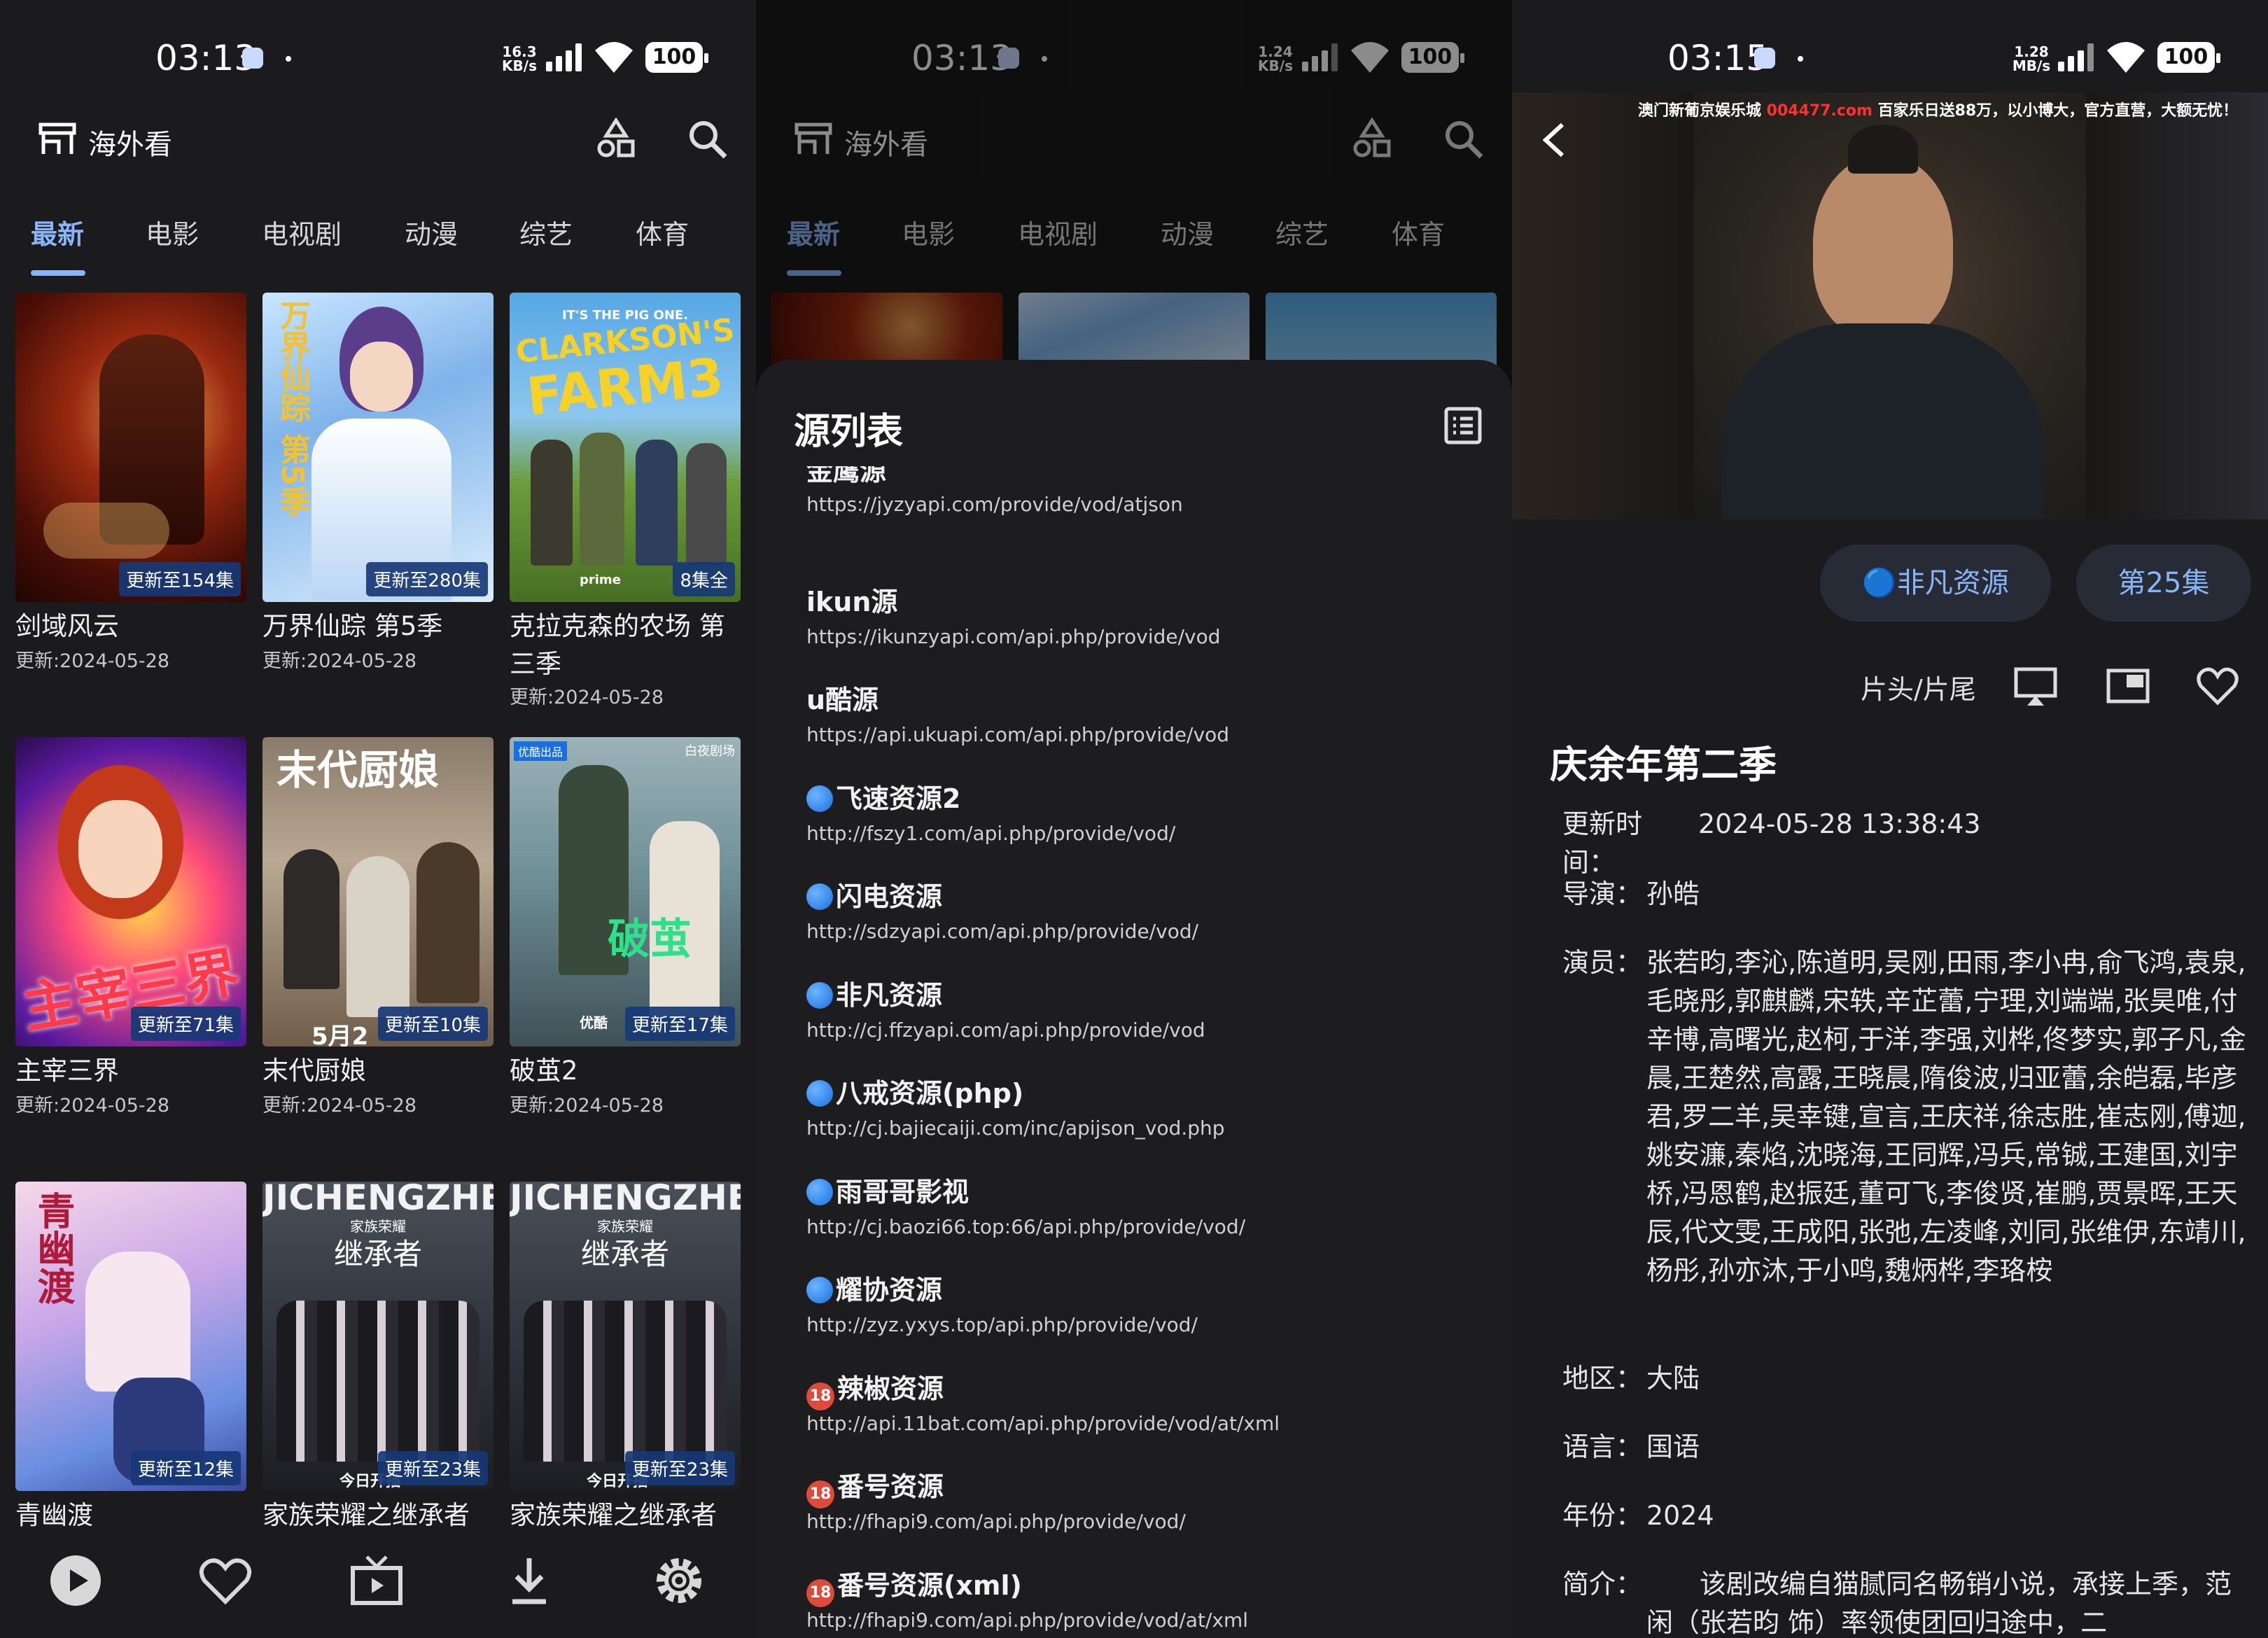 This screenshot has width=2268, height=1638. What do you see at coordinates (377, 1581) in the screenshot?
I see `tv-icon` at bounding box center [377, 1581].